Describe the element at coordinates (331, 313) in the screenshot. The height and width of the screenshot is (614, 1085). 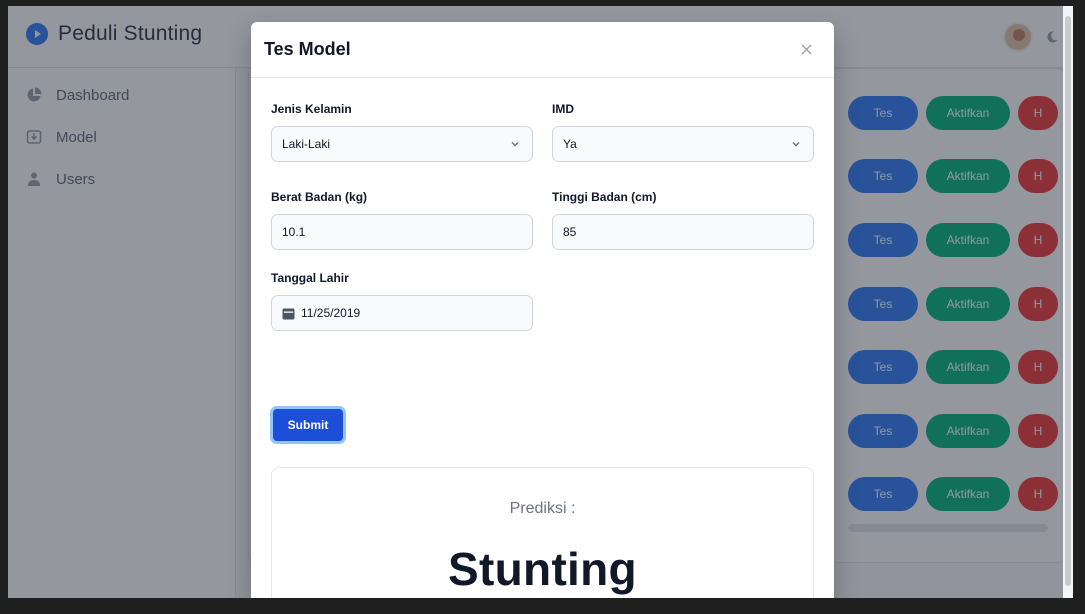
I see `tanggal-lahir-value: 11/25/2019` at that location.